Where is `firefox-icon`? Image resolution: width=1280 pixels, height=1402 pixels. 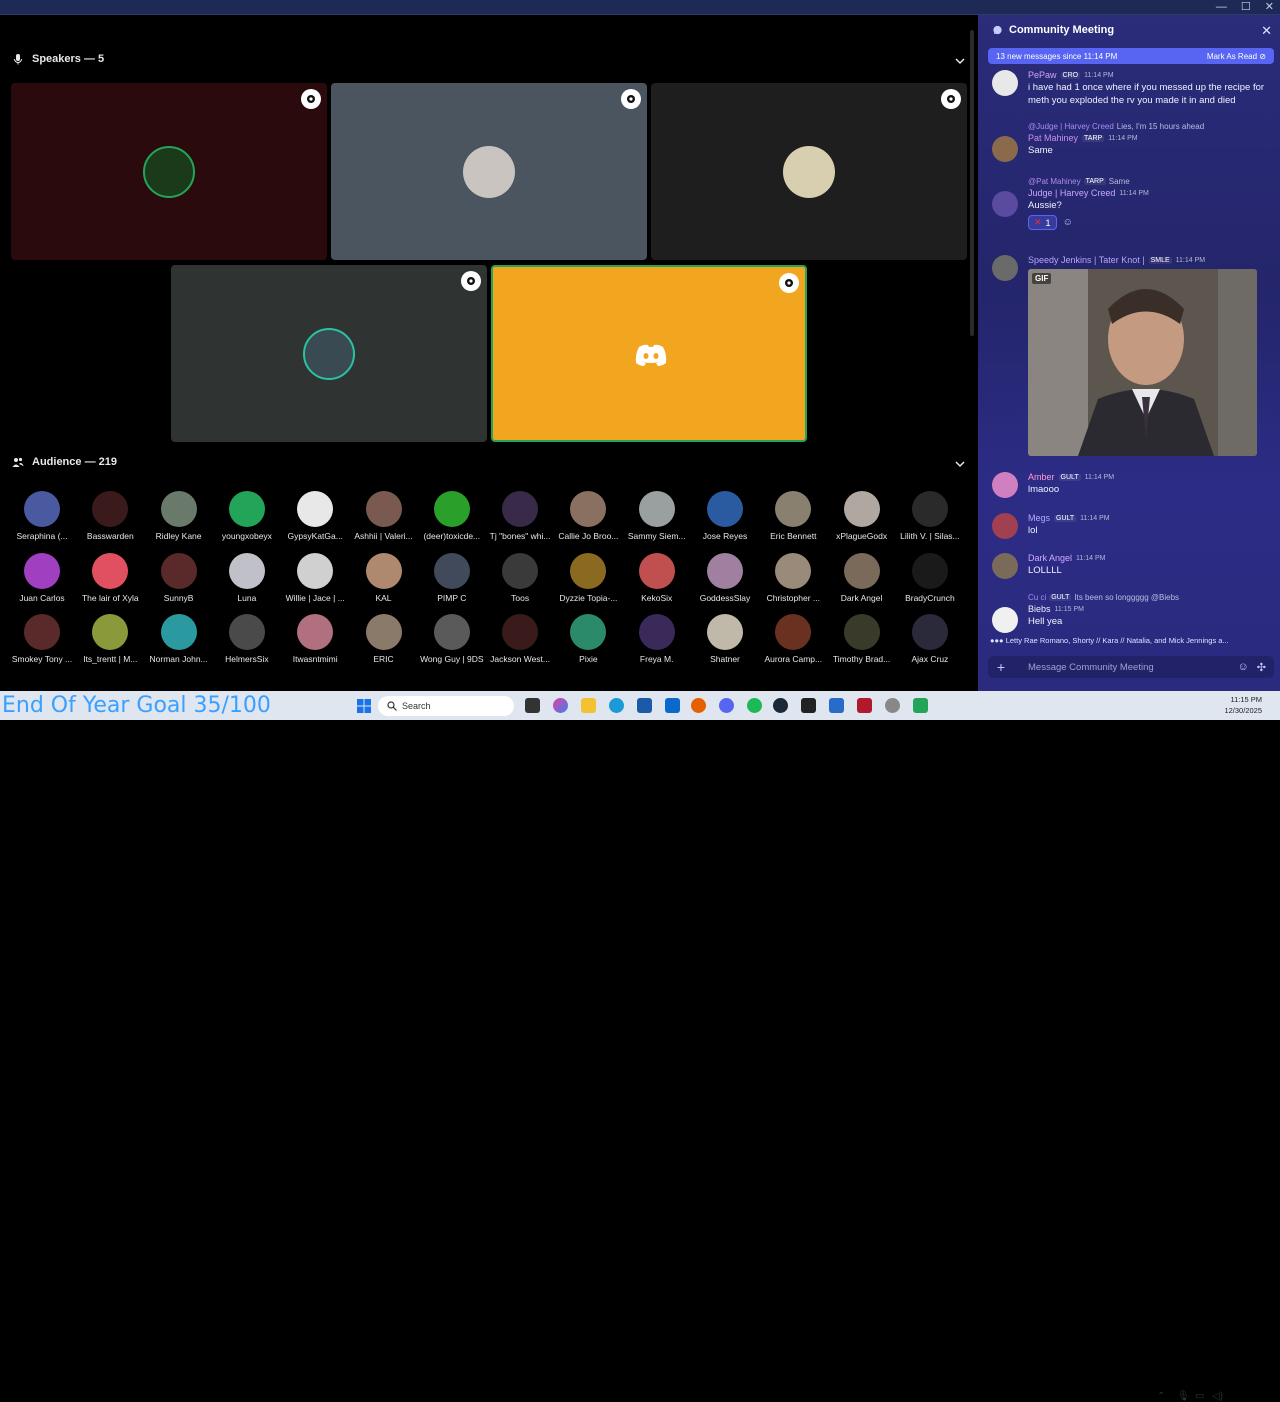 firefox-icon is located at coordinates (698, 705).